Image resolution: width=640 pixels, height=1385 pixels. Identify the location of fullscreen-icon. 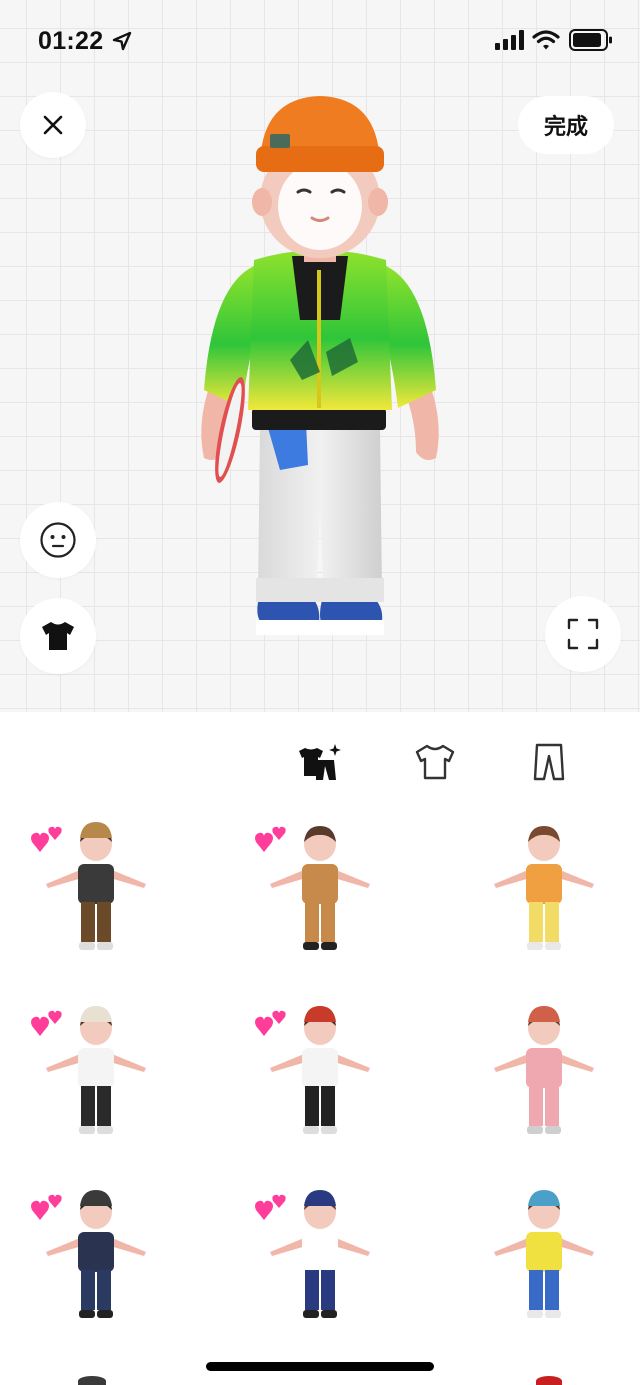
(583, 634).